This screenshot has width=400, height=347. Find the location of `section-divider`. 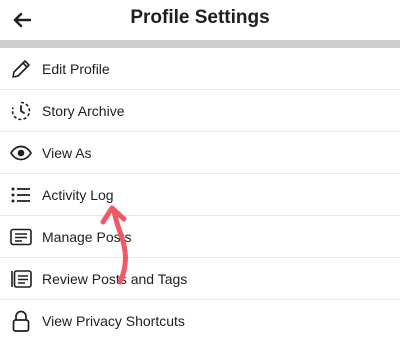

section-divider is located at coordinates (200, 44).